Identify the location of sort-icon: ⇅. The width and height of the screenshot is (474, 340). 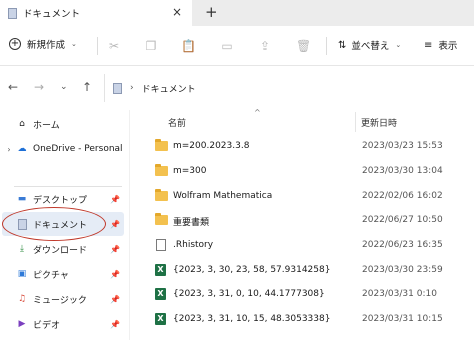
(342, 45).